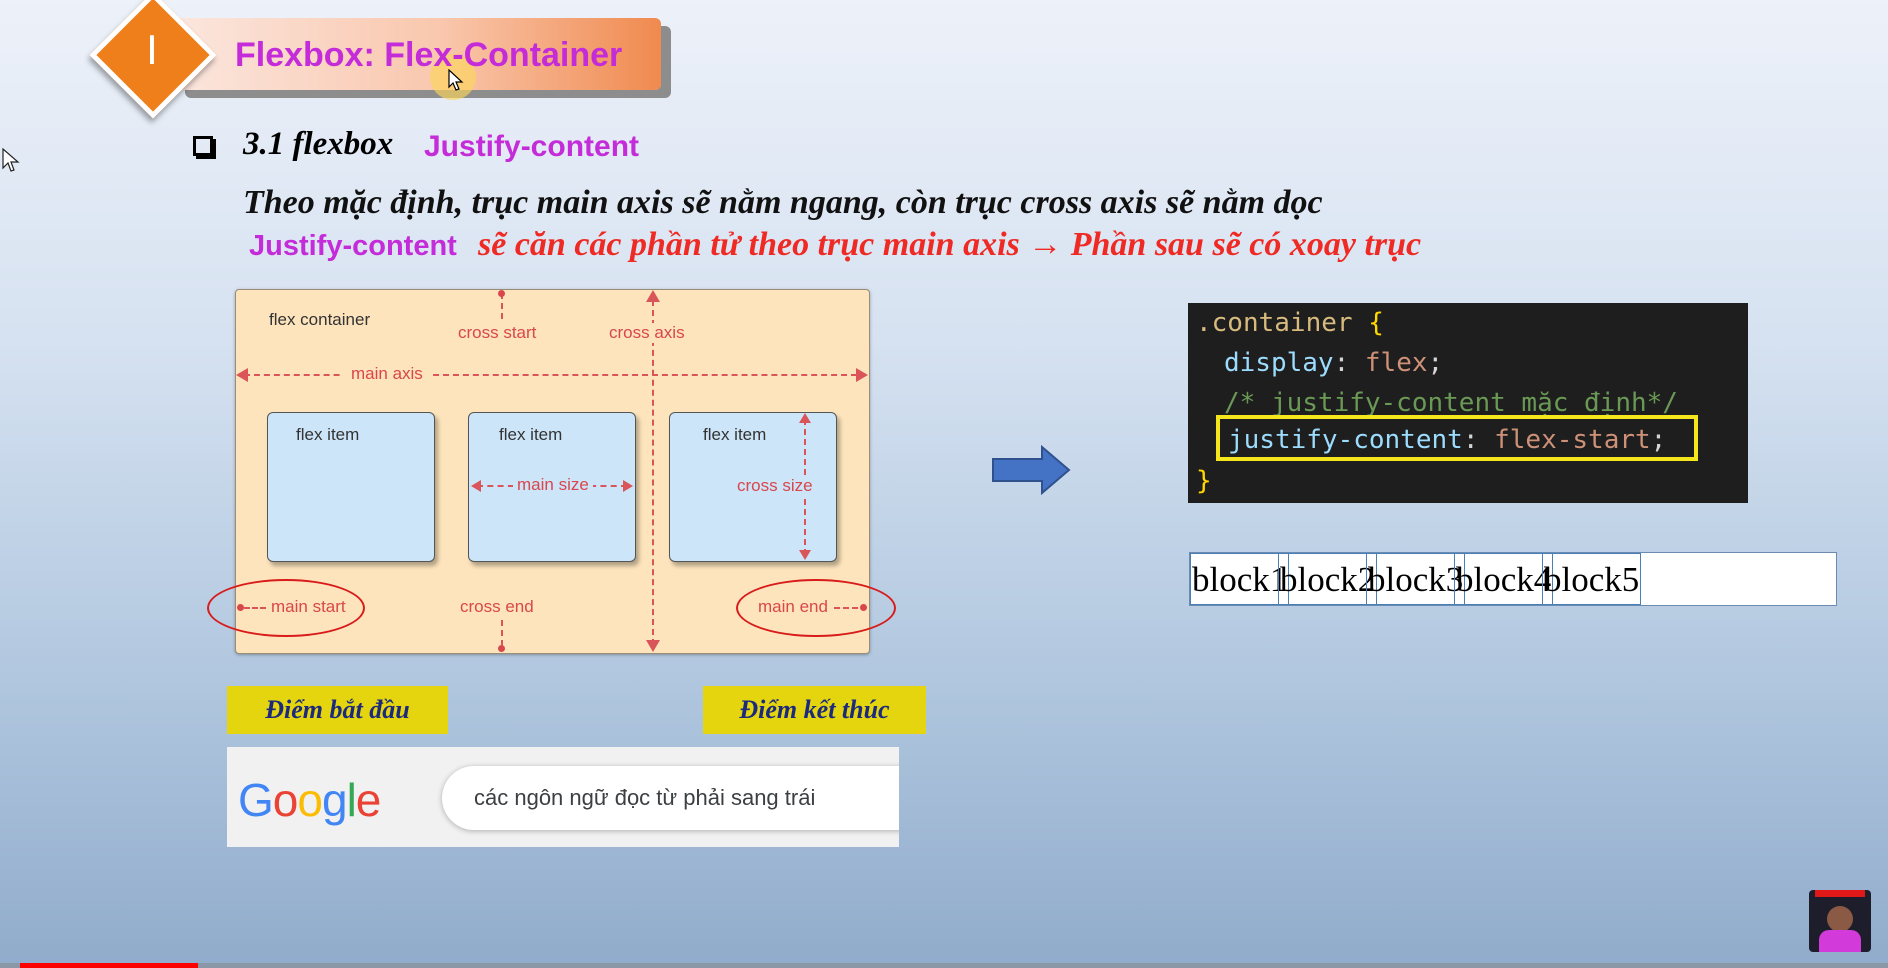 The image size is (1888, 968). I want to click on subscribe-strip, so click(1840, 893).